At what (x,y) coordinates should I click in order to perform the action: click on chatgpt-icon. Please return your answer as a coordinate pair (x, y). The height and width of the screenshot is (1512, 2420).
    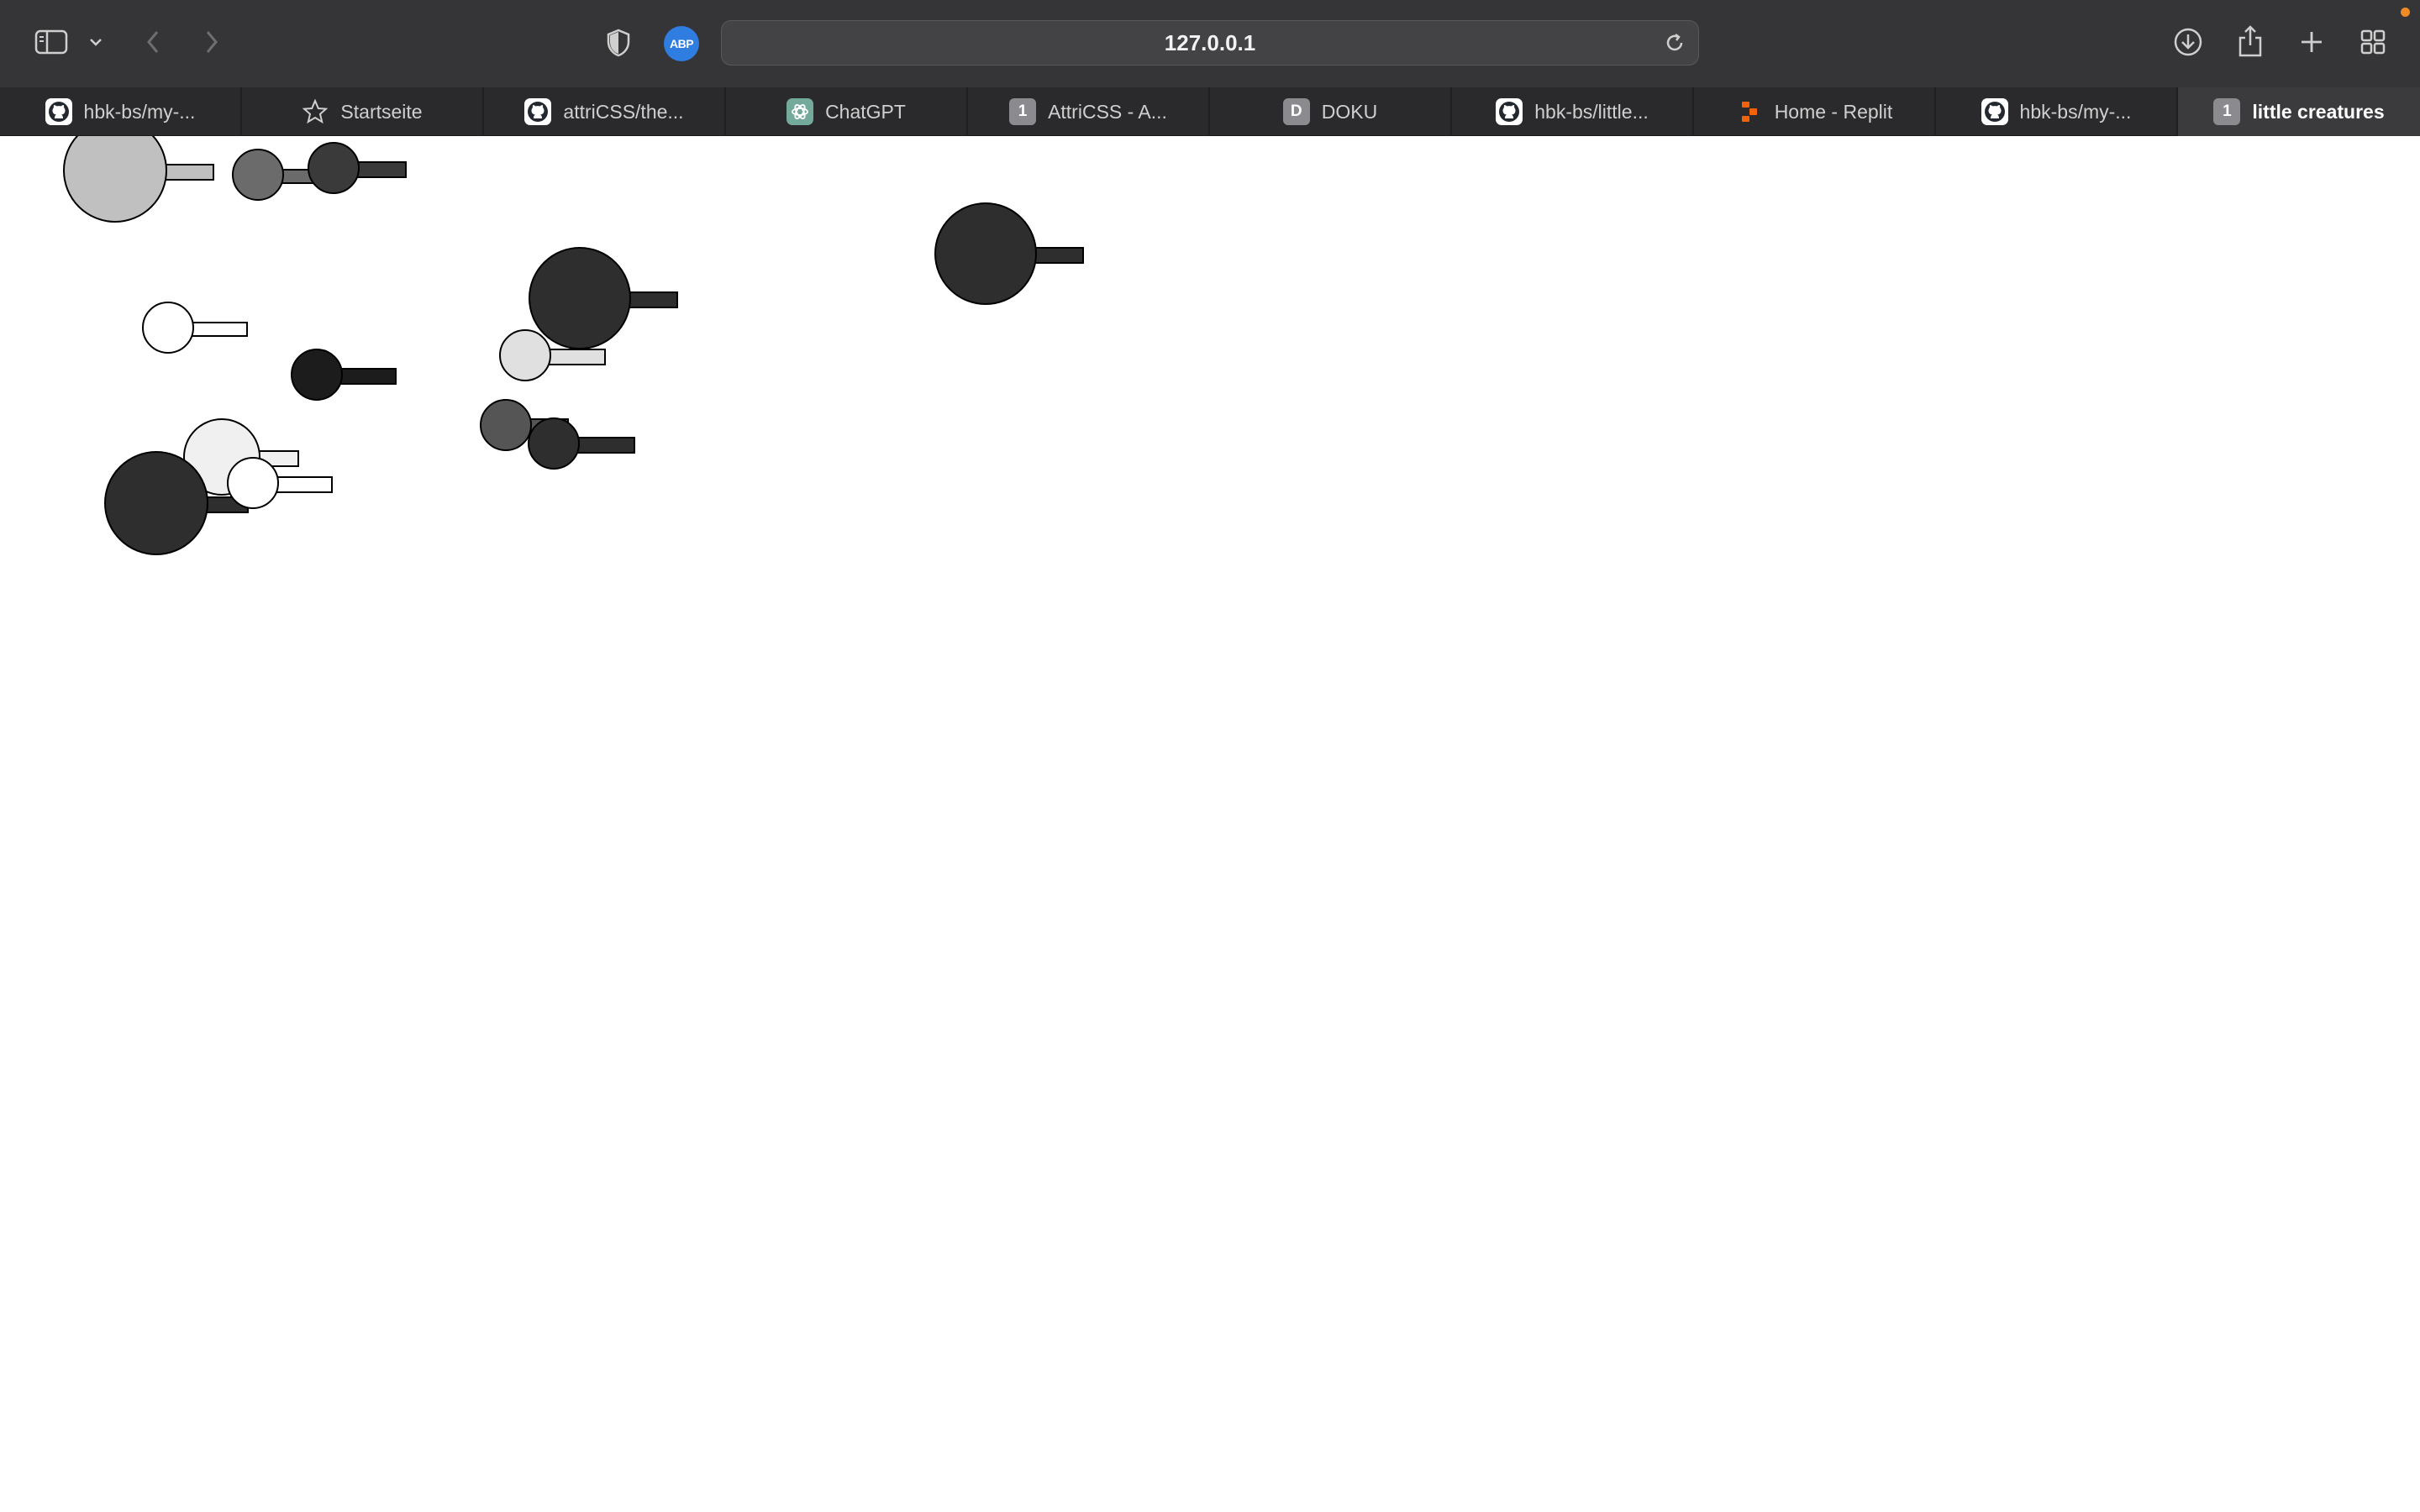
    Looking at the image, I should click on (800, 111).